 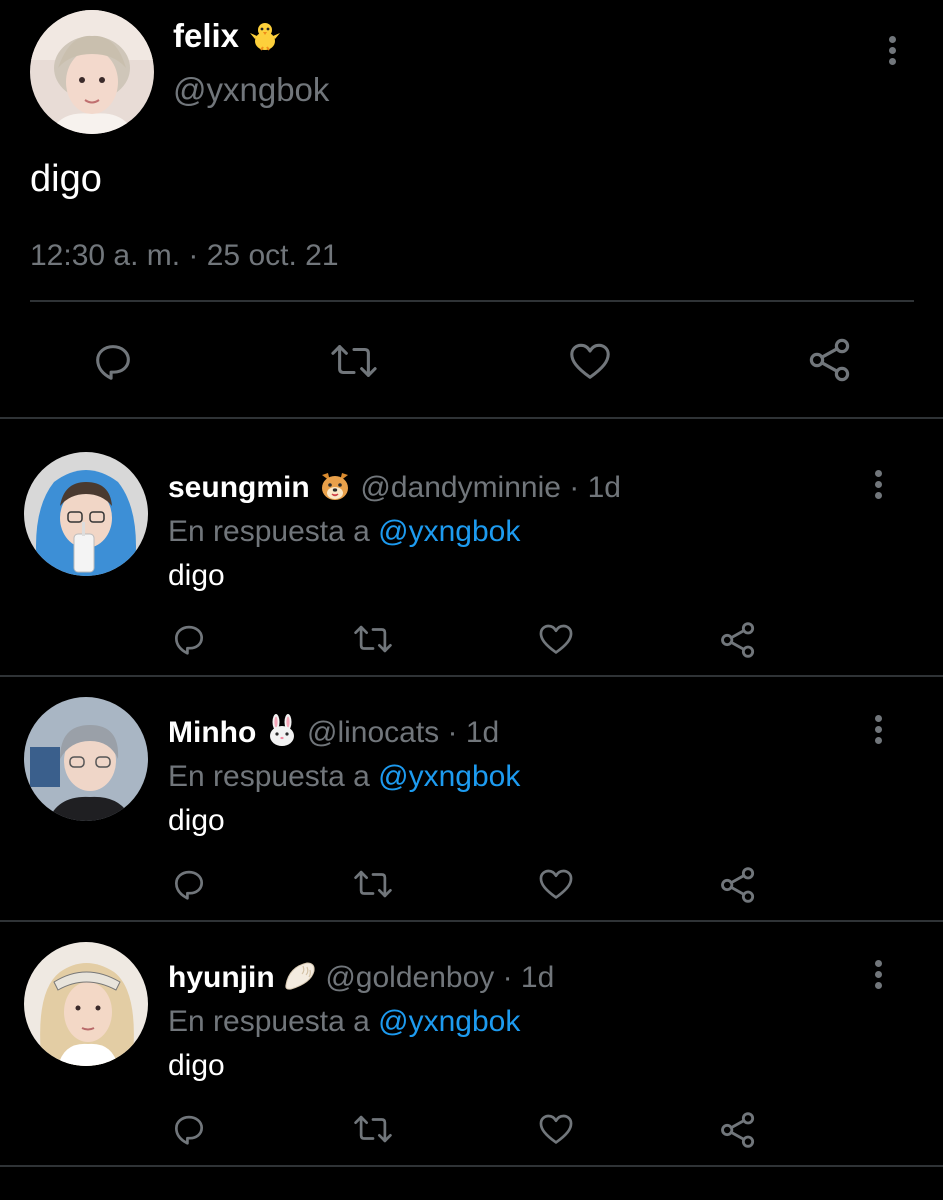 What do you see at coordinates (251, 90) in the screenshot?
I see `author-handle: @yxngbok` at bounding box center [251, 90].